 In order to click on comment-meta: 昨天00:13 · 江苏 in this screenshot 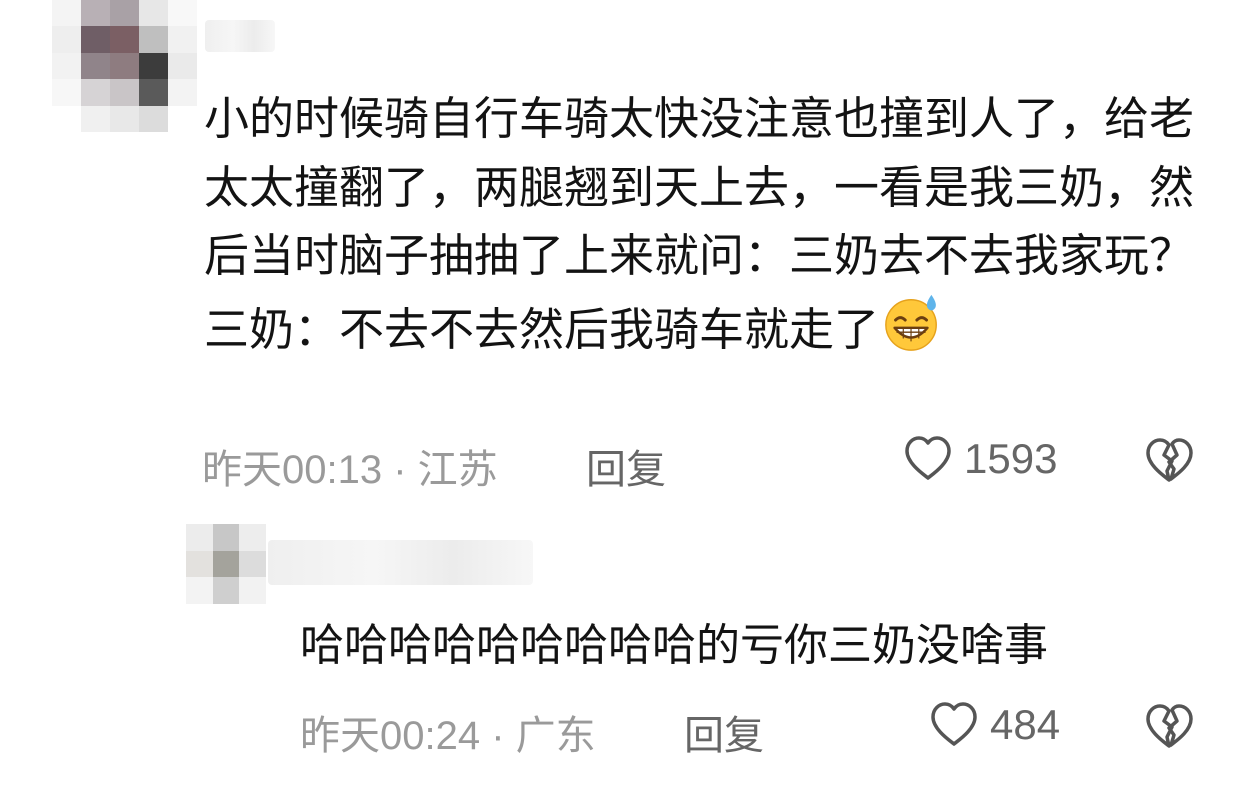, I will do `click(350, 466)`.